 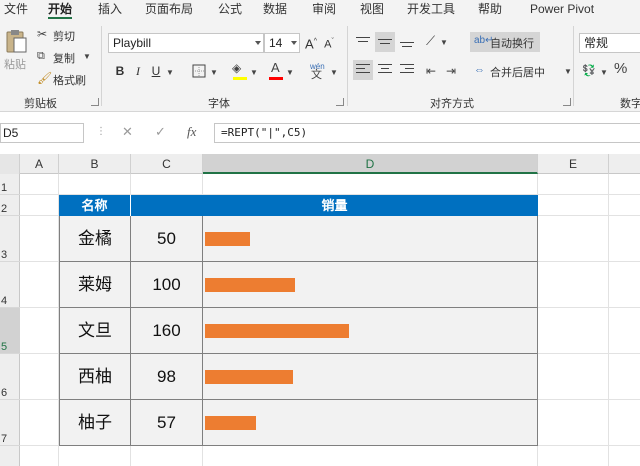 I want to click on menu-home: 开始, so click(x=60, y=10).